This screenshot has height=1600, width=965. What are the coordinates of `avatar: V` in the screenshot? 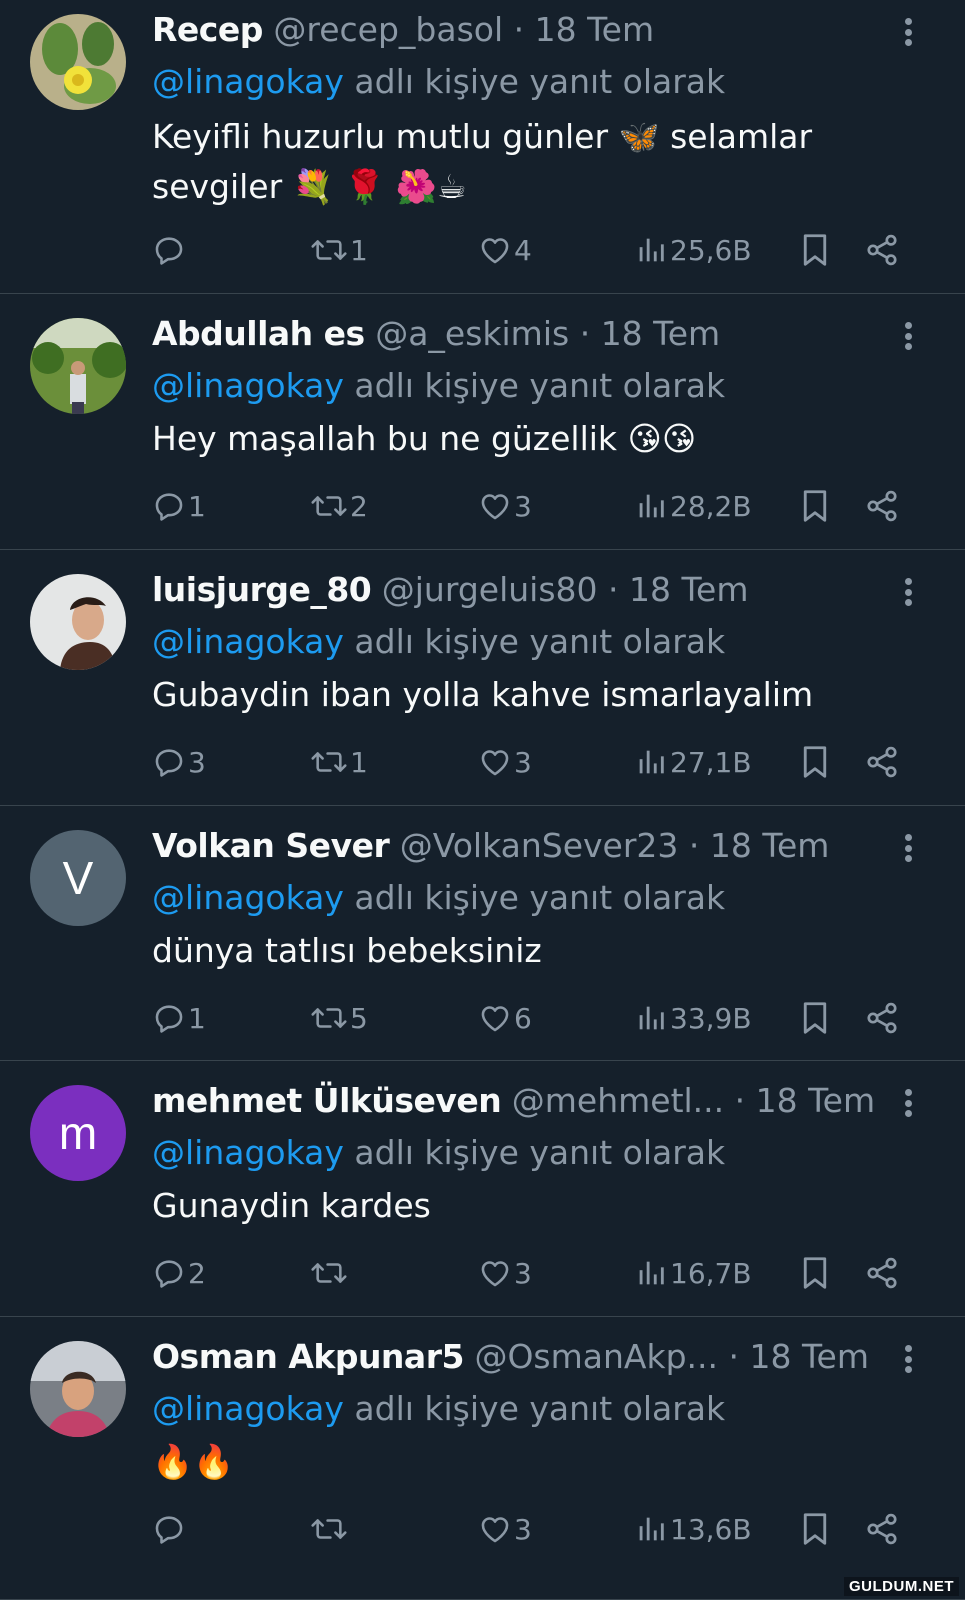 It's located at (78, 878).